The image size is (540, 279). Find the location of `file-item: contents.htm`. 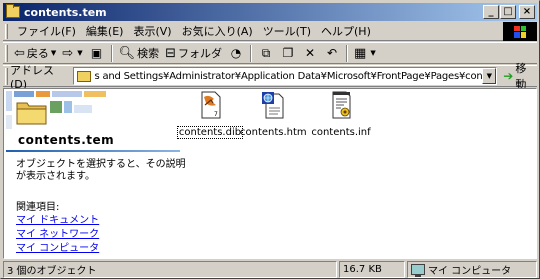

file-item: contents.htm is located at coordinates (273, 114).